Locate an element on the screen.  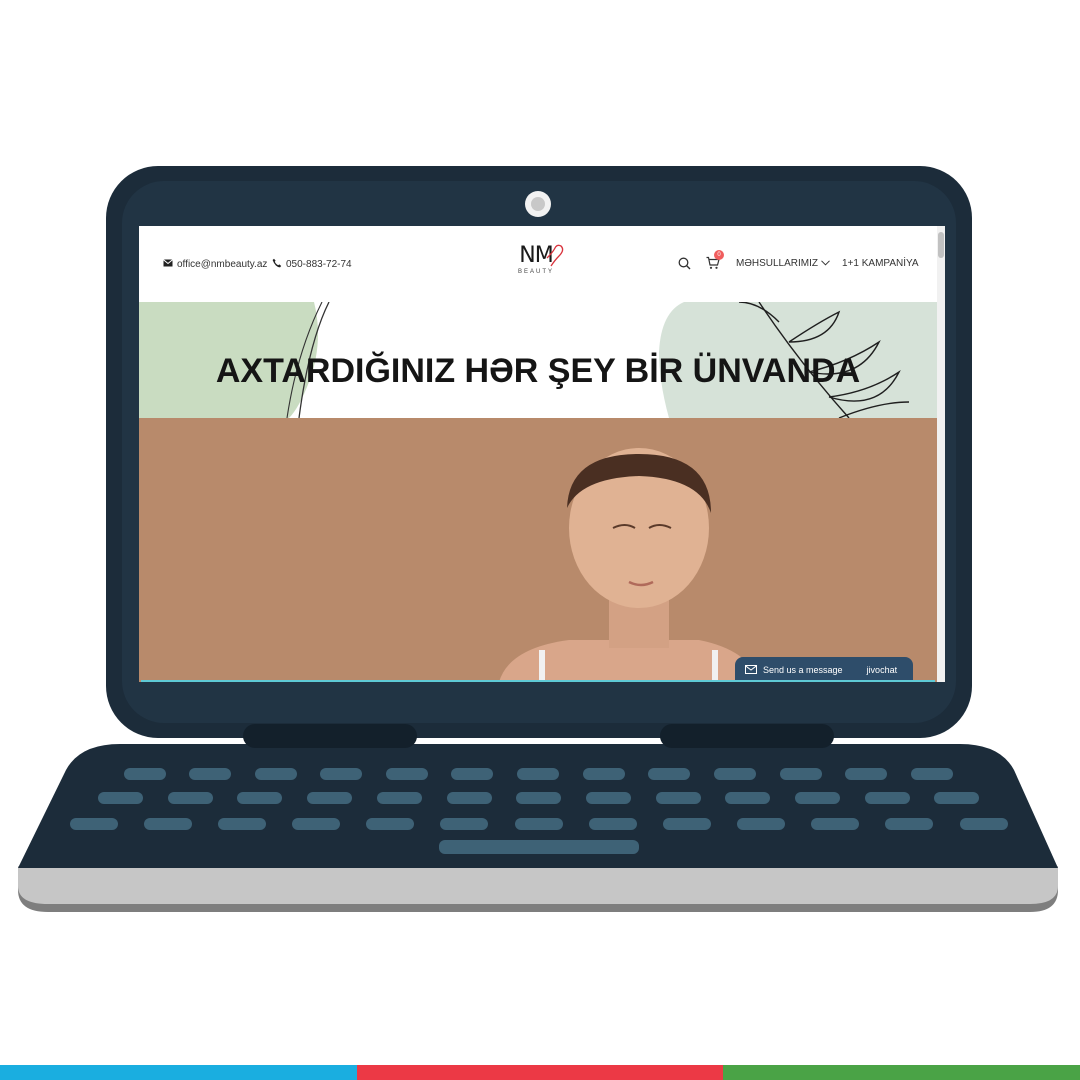
nav-products-label: MƏHSULLARIMIZ is located at coordinates (777, 263).